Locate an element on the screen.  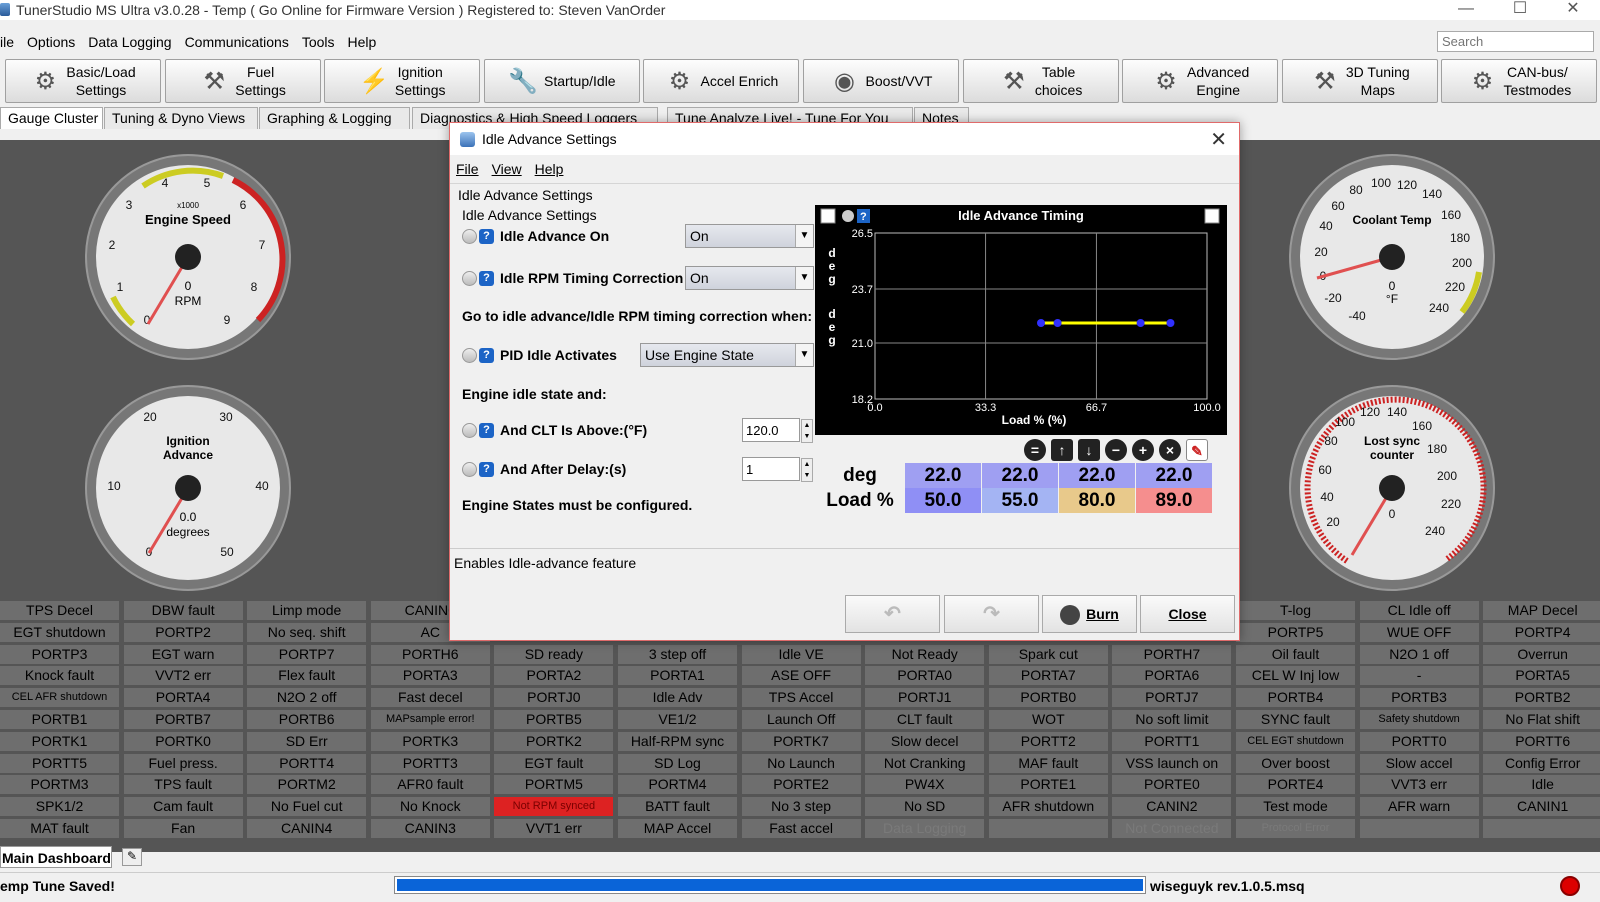
pid-idle-select: Use Engine State ▼ is located at coordinates (727, 355).